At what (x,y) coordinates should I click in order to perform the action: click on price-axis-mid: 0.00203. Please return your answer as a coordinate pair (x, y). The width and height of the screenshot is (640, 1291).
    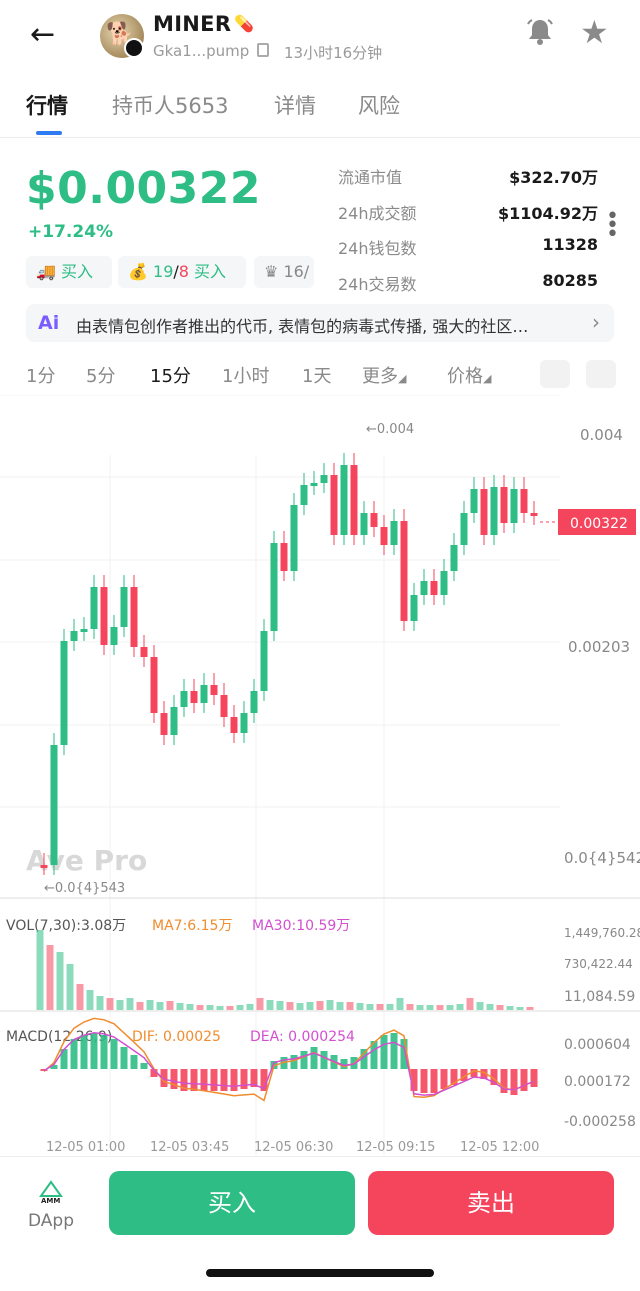
    Looking at the image, I should click on (599, 647).